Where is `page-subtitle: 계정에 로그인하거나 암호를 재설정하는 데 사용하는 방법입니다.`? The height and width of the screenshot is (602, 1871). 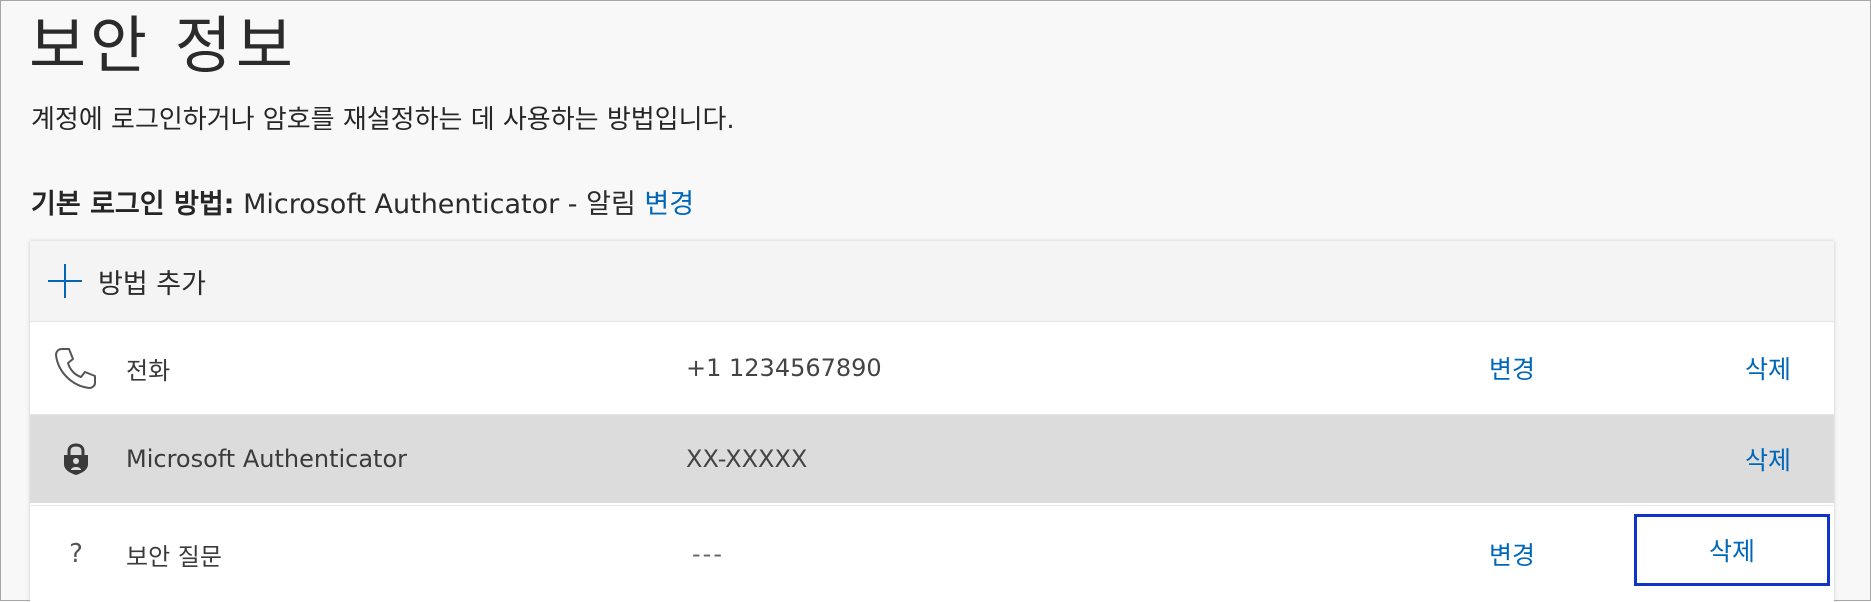
page-subtitle: 계정에 로그인하거나 암호를 재설정하는 데 사용하는 방법입니다. is located at coordinates (383, 120).